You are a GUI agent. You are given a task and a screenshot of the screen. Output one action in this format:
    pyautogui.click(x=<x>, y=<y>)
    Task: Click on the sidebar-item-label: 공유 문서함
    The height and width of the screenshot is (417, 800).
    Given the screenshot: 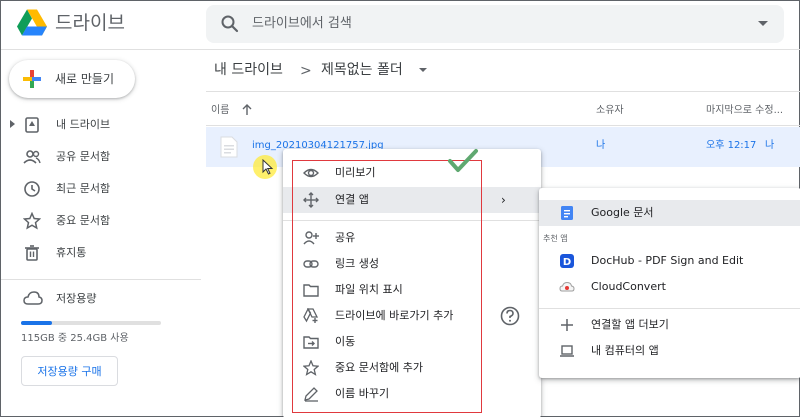 What is the action you would take?
    pyautogui.click(x=83, y=156)
    